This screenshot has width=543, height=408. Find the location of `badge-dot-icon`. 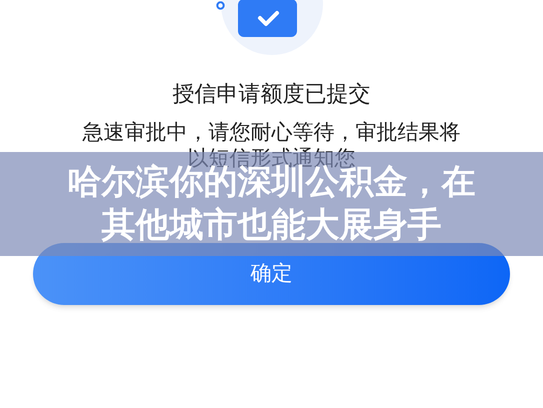

badge-dot-icon is located at coordinates (220, 5).